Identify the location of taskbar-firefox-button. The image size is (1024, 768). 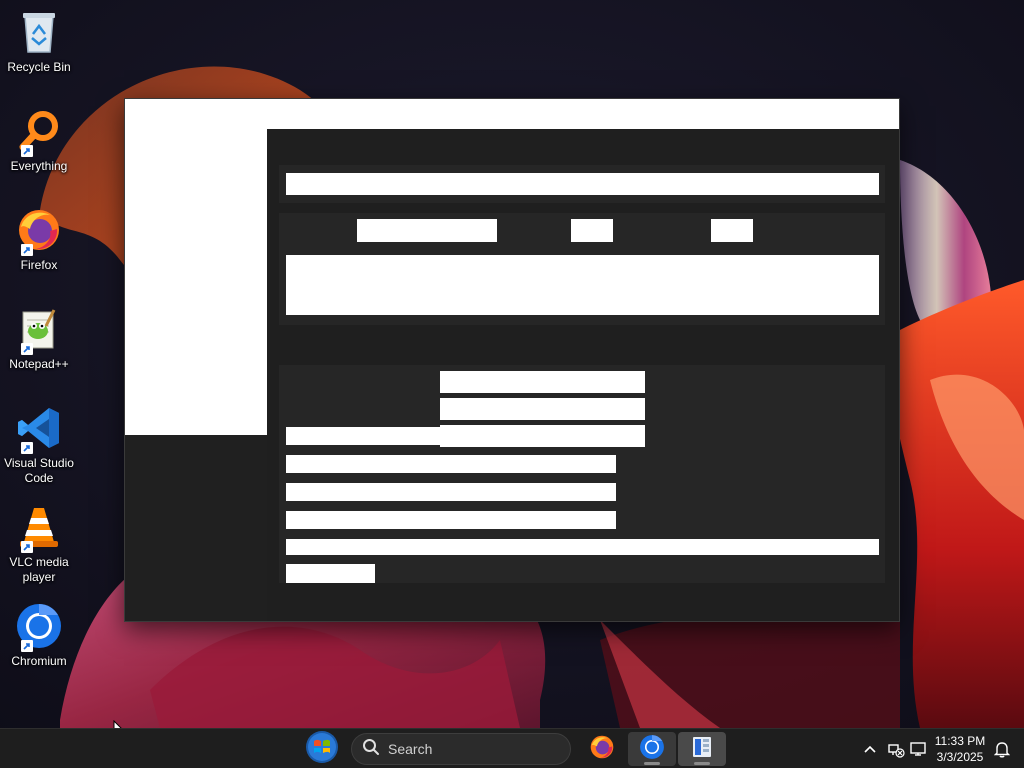
(602, 749).